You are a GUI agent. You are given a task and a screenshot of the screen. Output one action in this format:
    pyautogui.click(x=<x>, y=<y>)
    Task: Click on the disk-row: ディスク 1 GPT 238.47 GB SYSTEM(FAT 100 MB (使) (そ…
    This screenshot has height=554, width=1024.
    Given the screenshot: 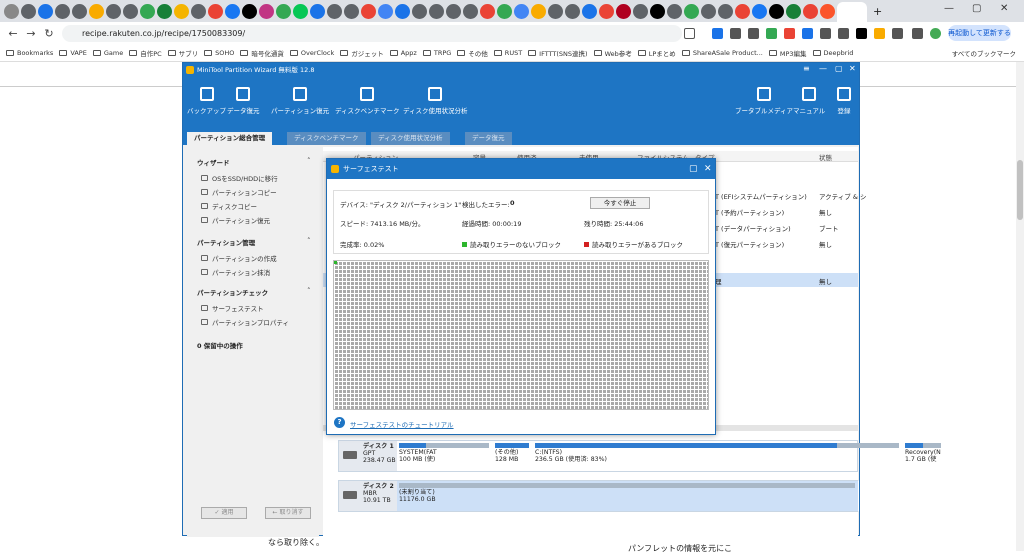 What is the action you would take?
    pyautogui.click(x=641, y=456)
    